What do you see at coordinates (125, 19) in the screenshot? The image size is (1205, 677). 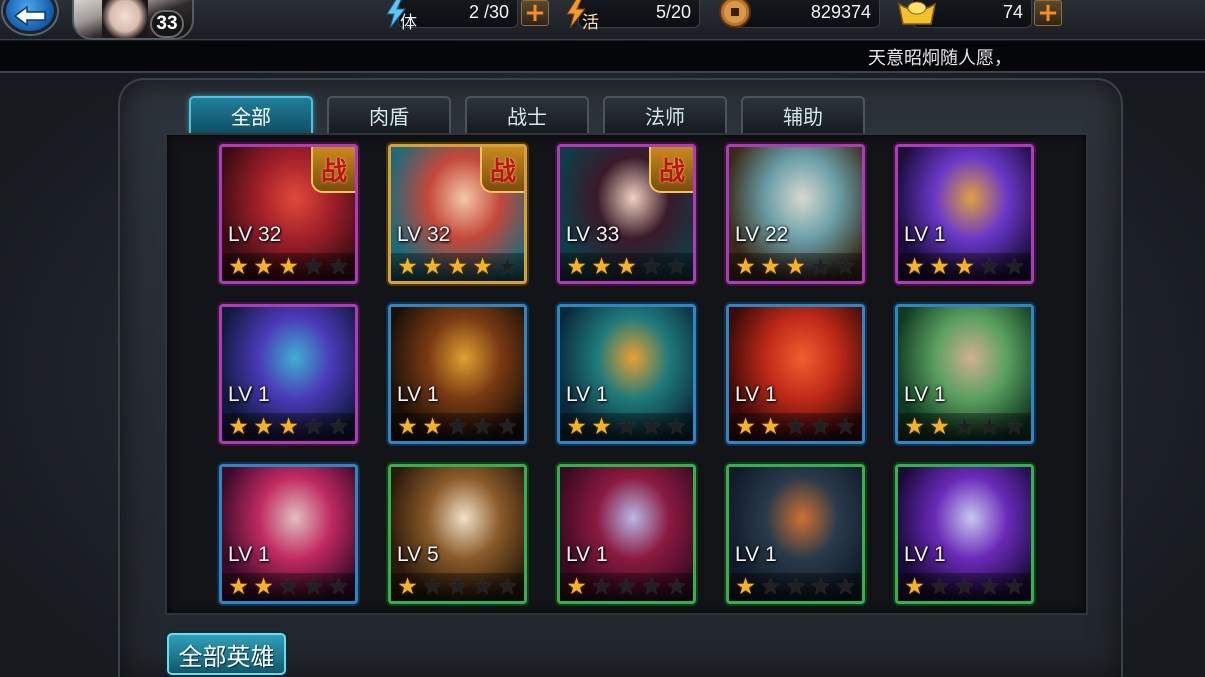 I see `avatar-portrait` at bounding box center [125, 19].